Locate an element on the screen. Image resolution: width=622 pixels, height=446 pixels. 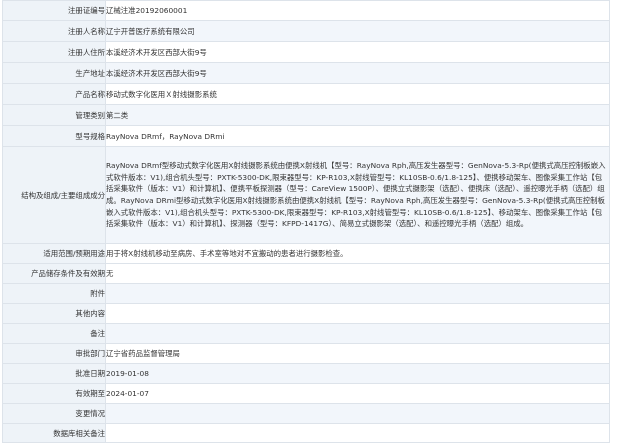
field-label: 注册人名称 is located at coordinates (54, 31).